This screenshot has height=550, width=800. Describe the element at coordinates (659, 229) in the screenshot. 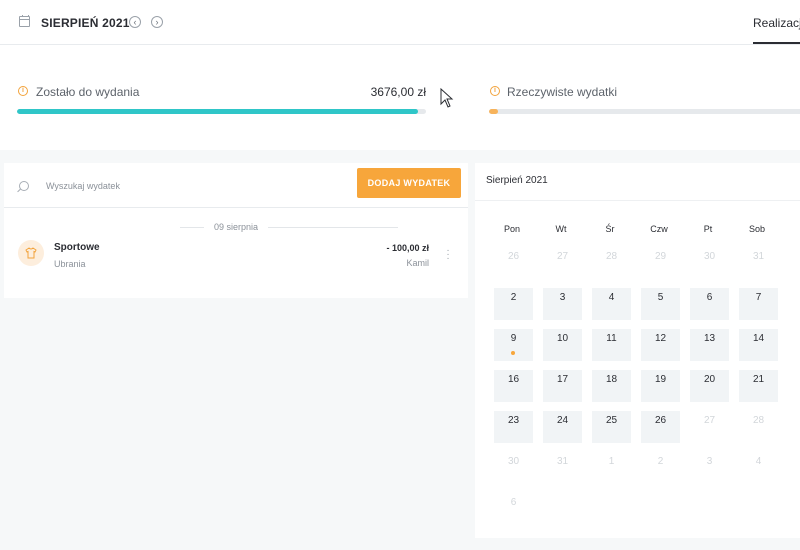

I see `weekday-label: Czw` at that location.